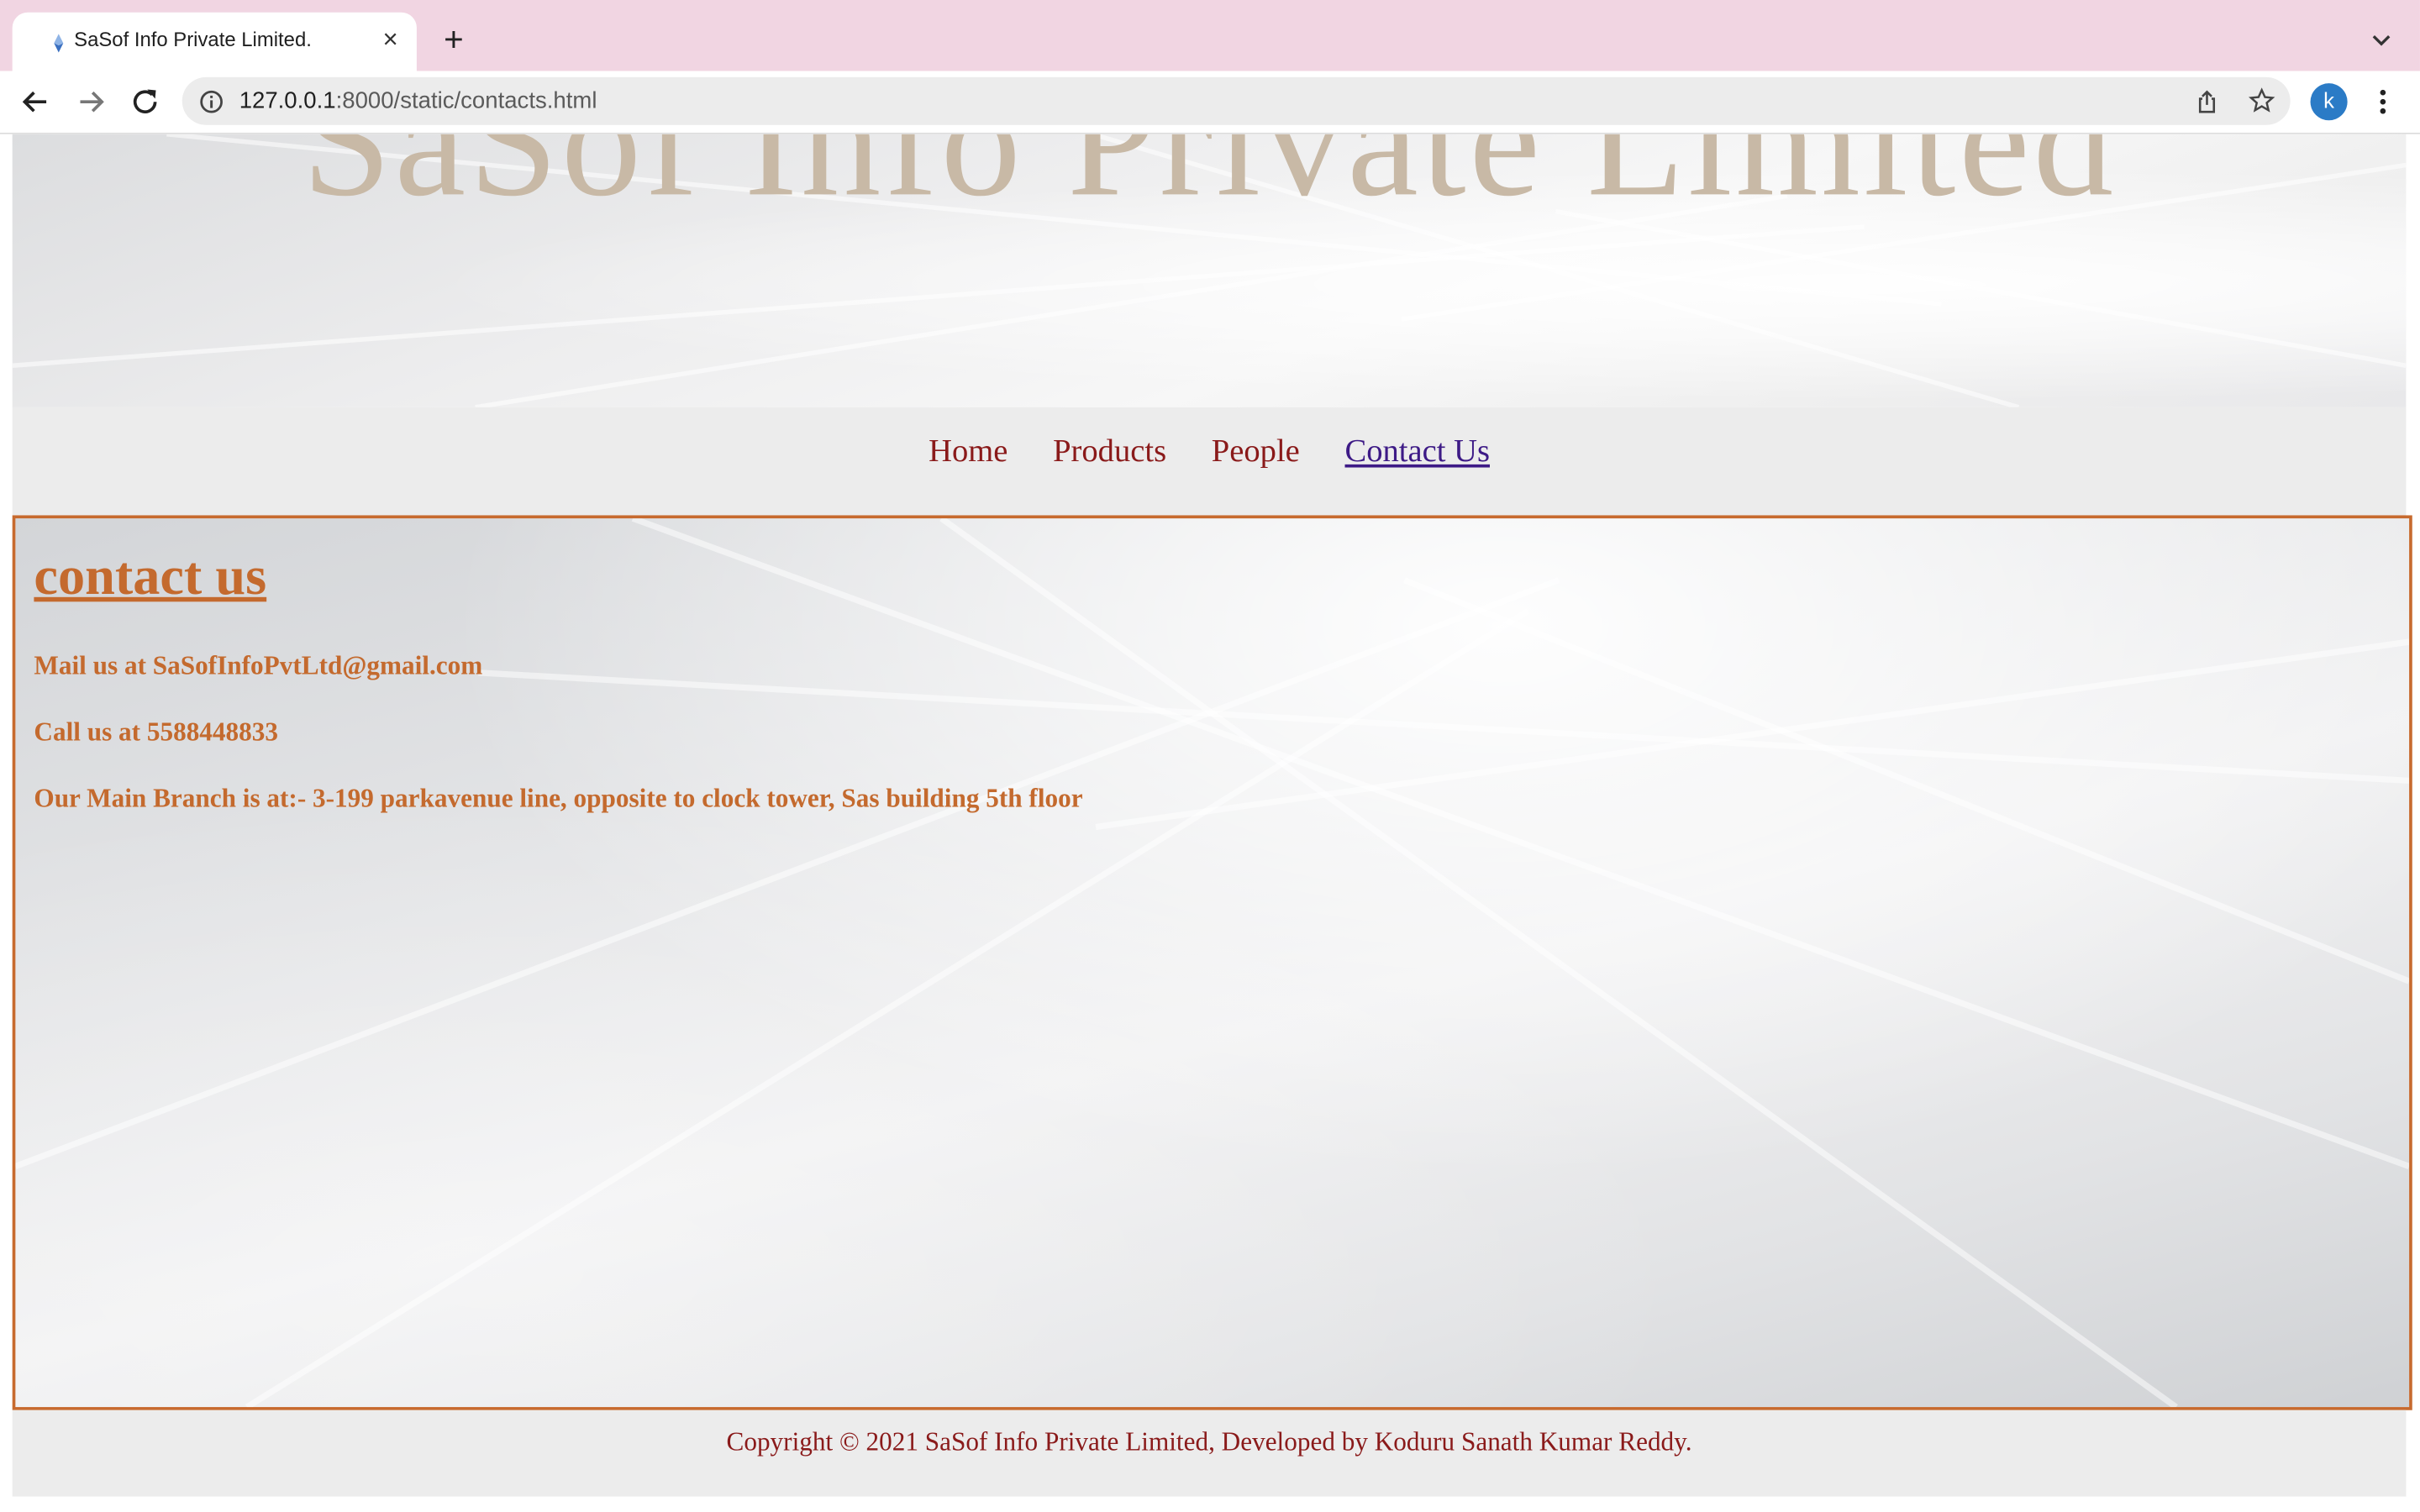  Describe the element at coordinates (2207, 102) in the screenshot. I see `share-icon` at that location.